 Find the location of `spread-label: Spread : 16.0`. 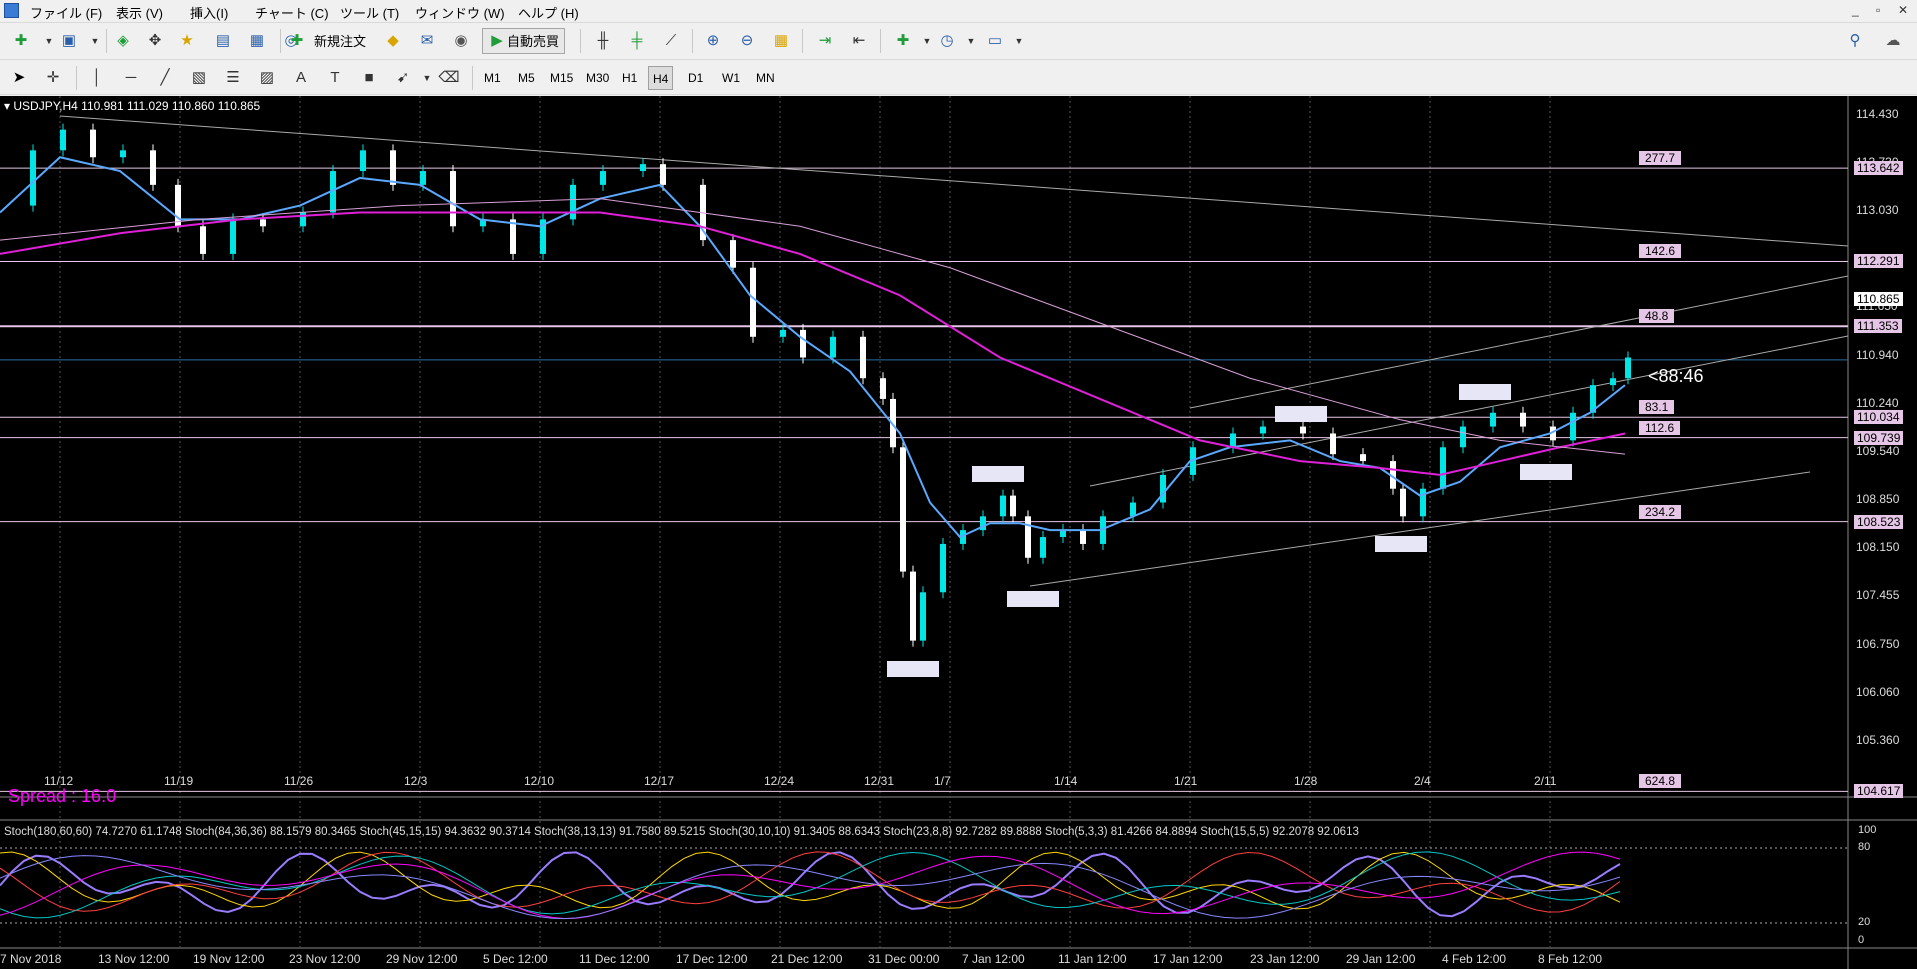

spread-label: Spread : 16.0 is located at coordinates (62, 796).